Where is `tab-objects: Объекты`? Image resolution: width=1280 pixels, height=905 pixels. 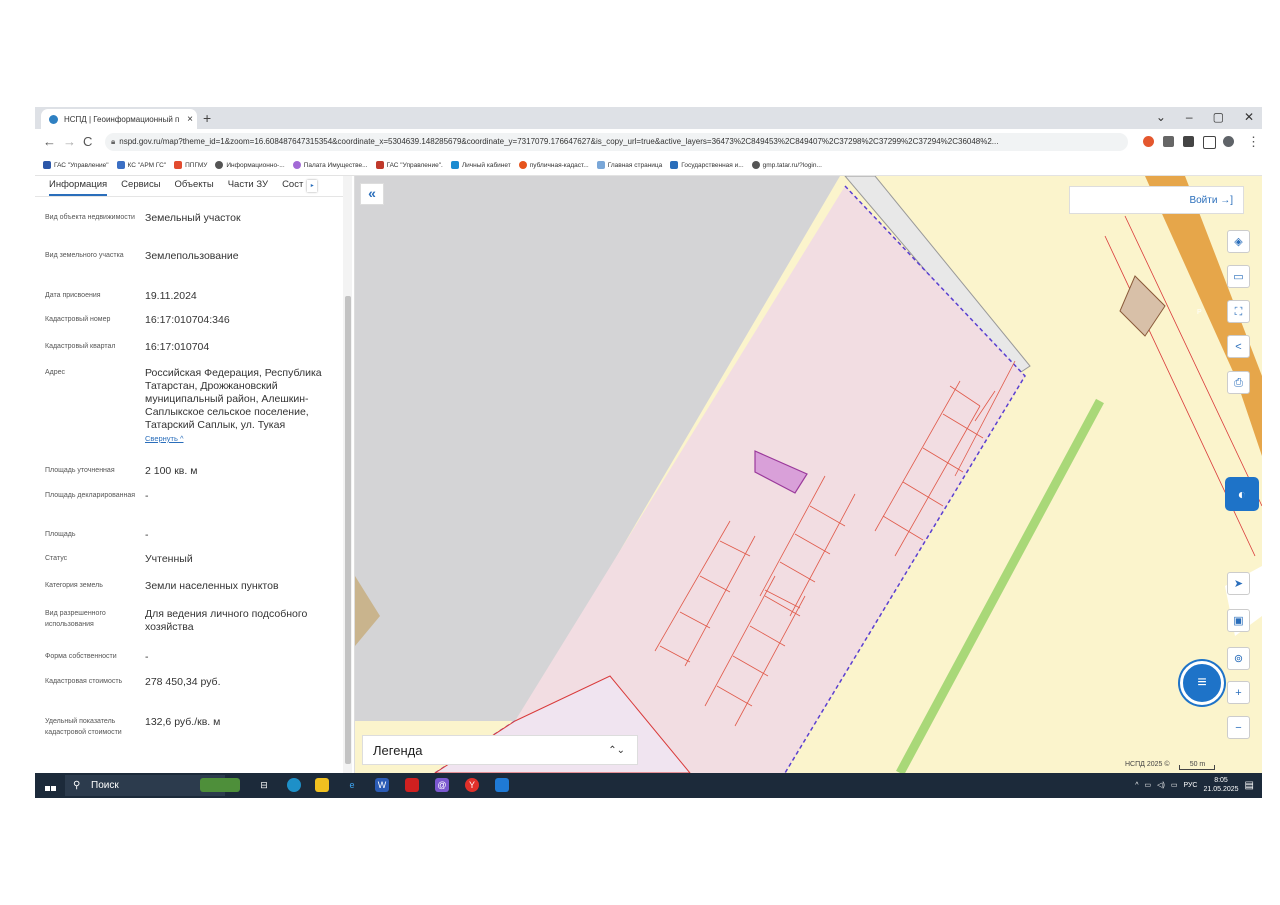
tab-objects: Объекты is located at coordinates (194, 186).